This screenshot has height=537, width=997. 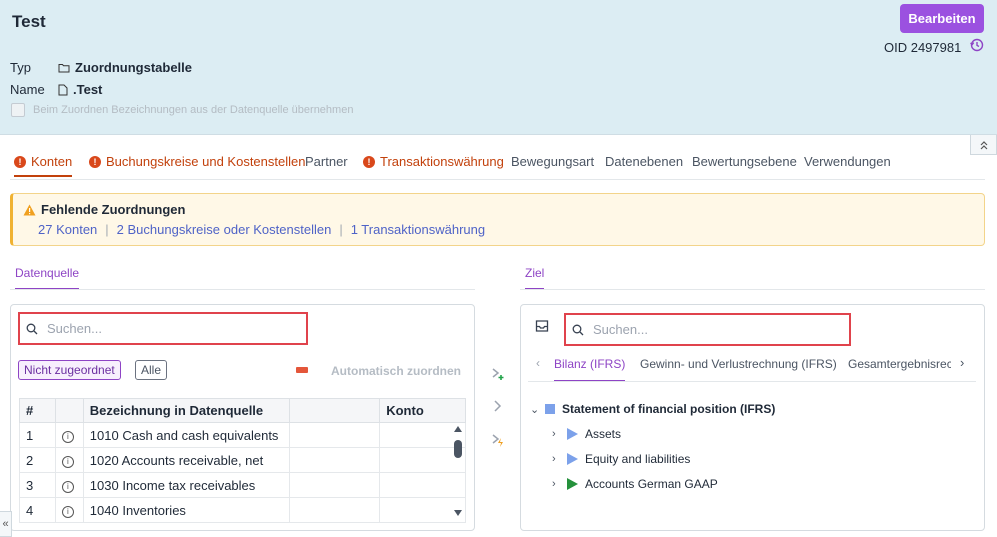 I want to click on tab-partner: Partner, so click(x=326, y=161).